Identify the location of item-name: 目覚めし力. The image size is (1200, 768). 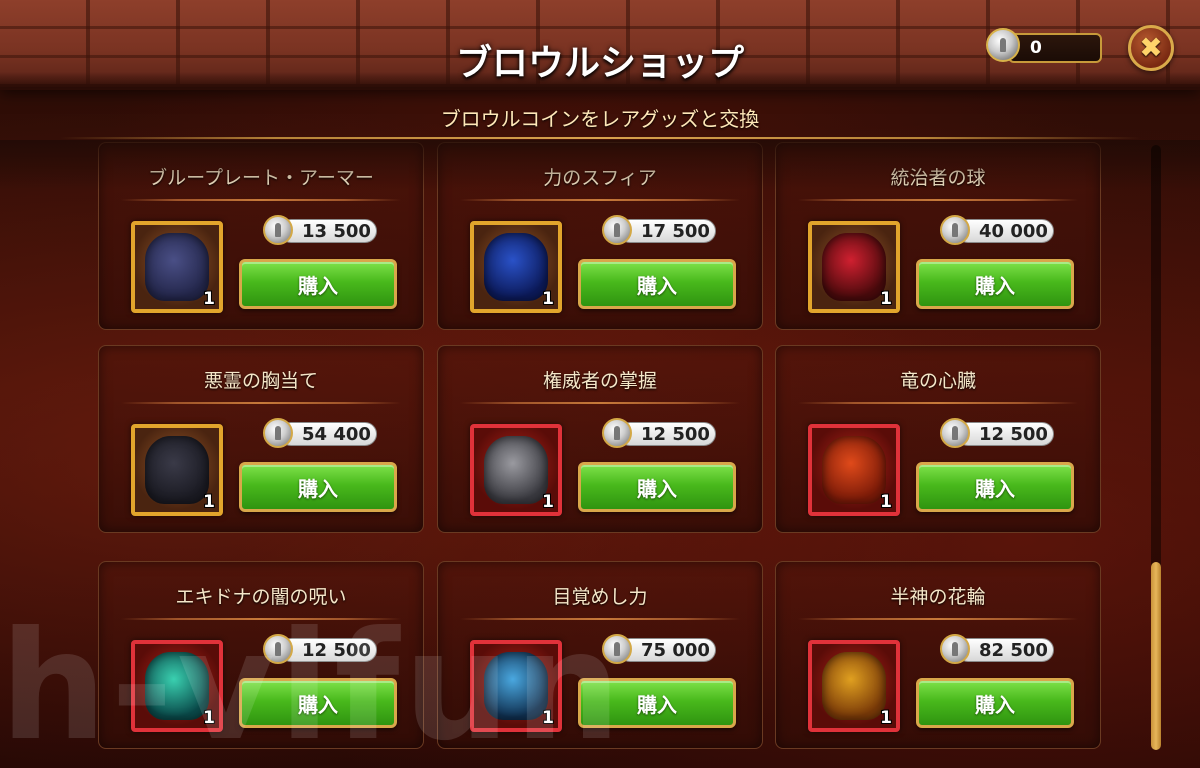
(600, 597).